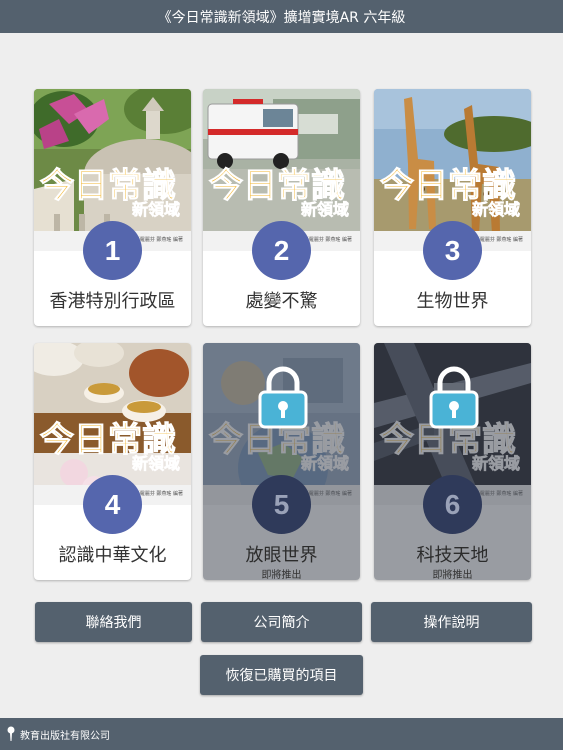 The image size is (563, 750). Describe the element at coordinates (451, 622) in the screenshot. I see `instructions-button: 操作說明` at that location.